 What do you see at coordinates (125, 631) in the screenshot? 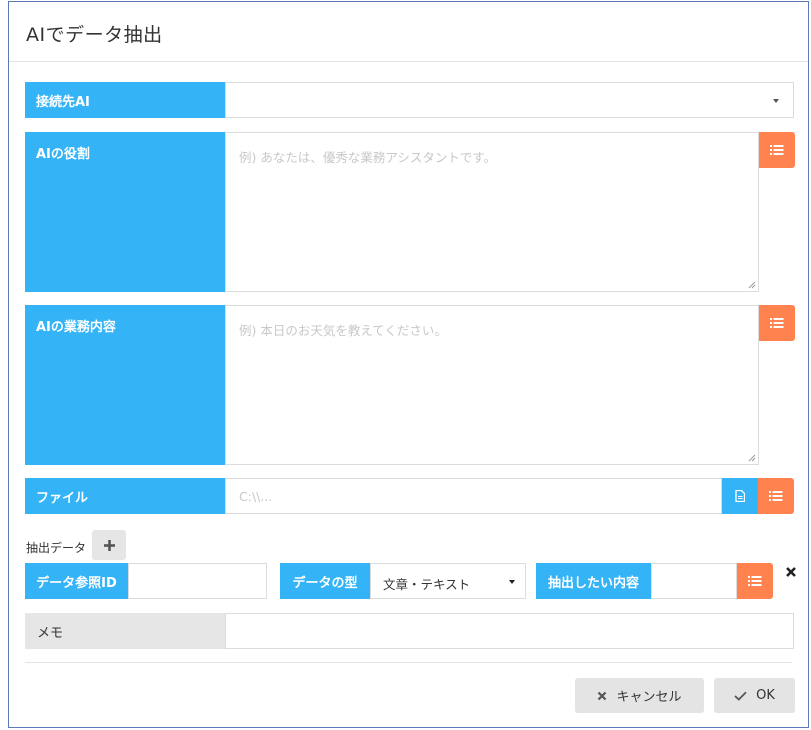
I see `memo-label: メモ` at bounding box center [125, 631].